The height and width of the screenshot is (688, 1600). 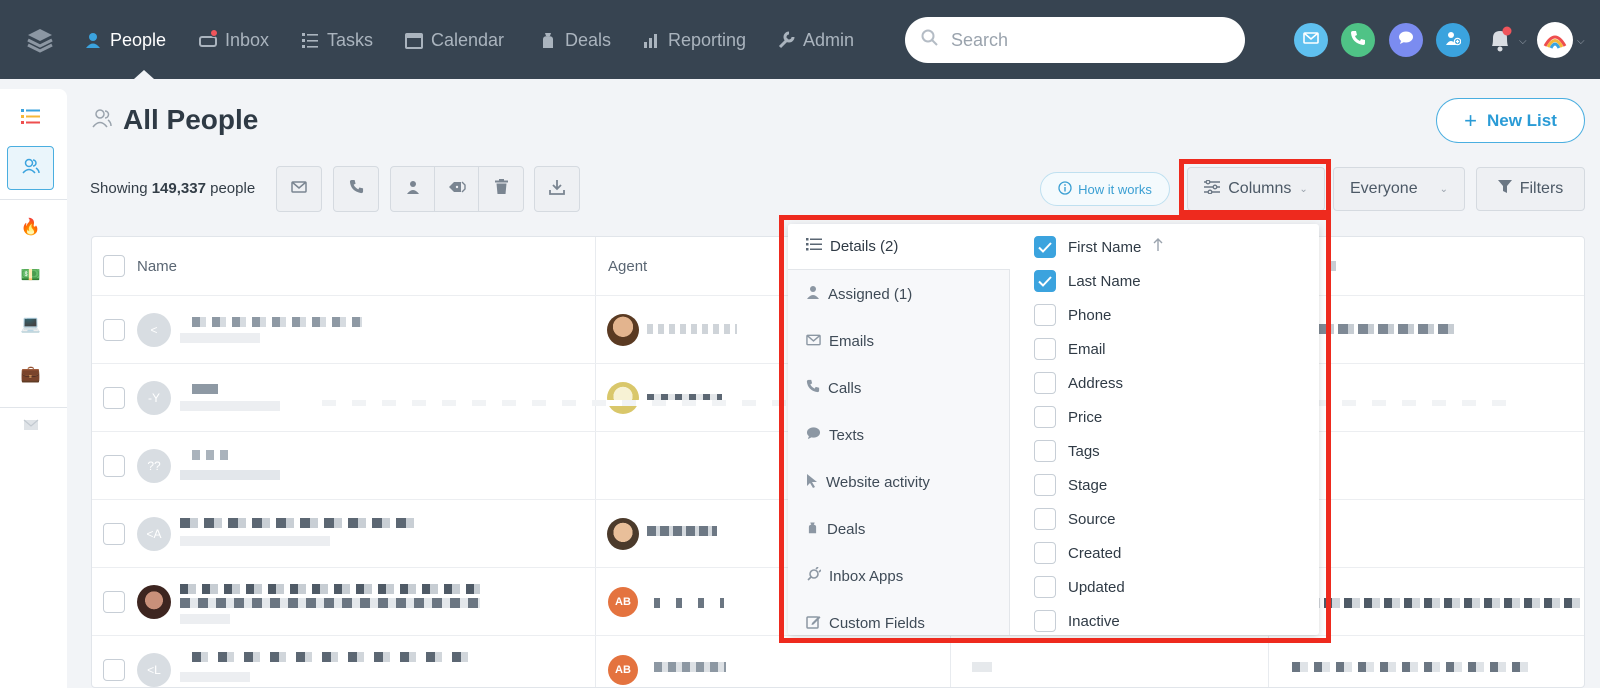 I want to click on assign-button, so click(x=413, y=189).